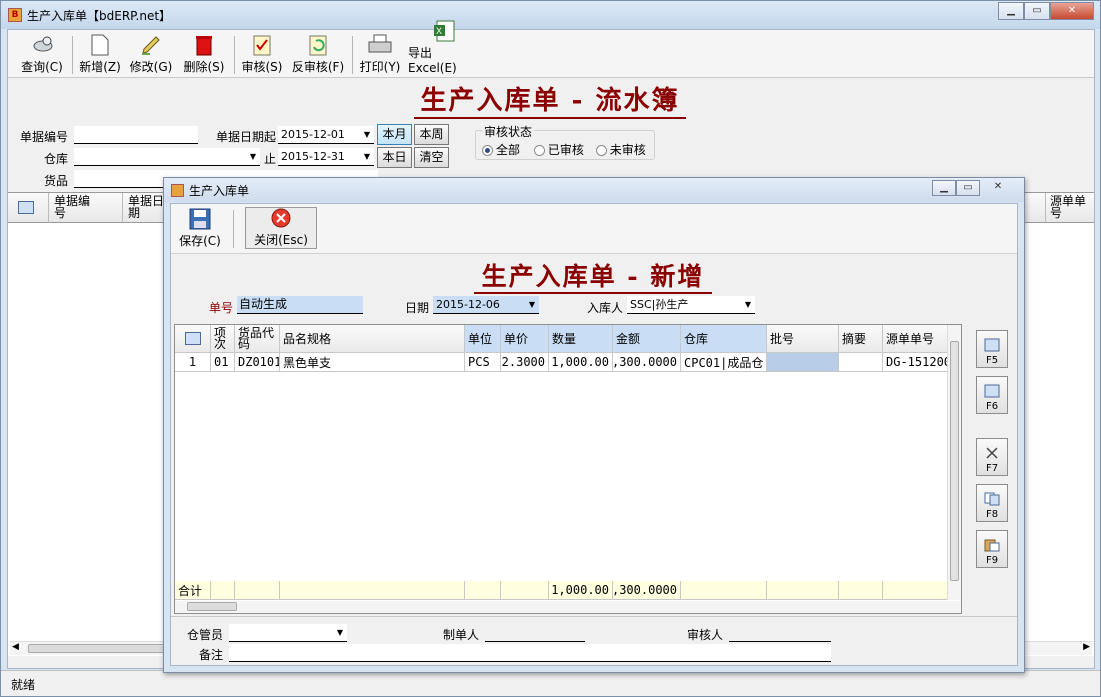  What do you see at coordinates (44, 137) in the screenshot?
I see `doc-no-label: 单据编号` at bounding box center [44, 137].